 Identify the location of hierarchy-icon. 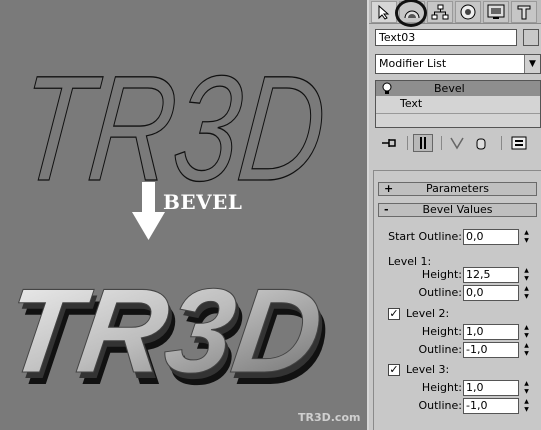
(440, 12).